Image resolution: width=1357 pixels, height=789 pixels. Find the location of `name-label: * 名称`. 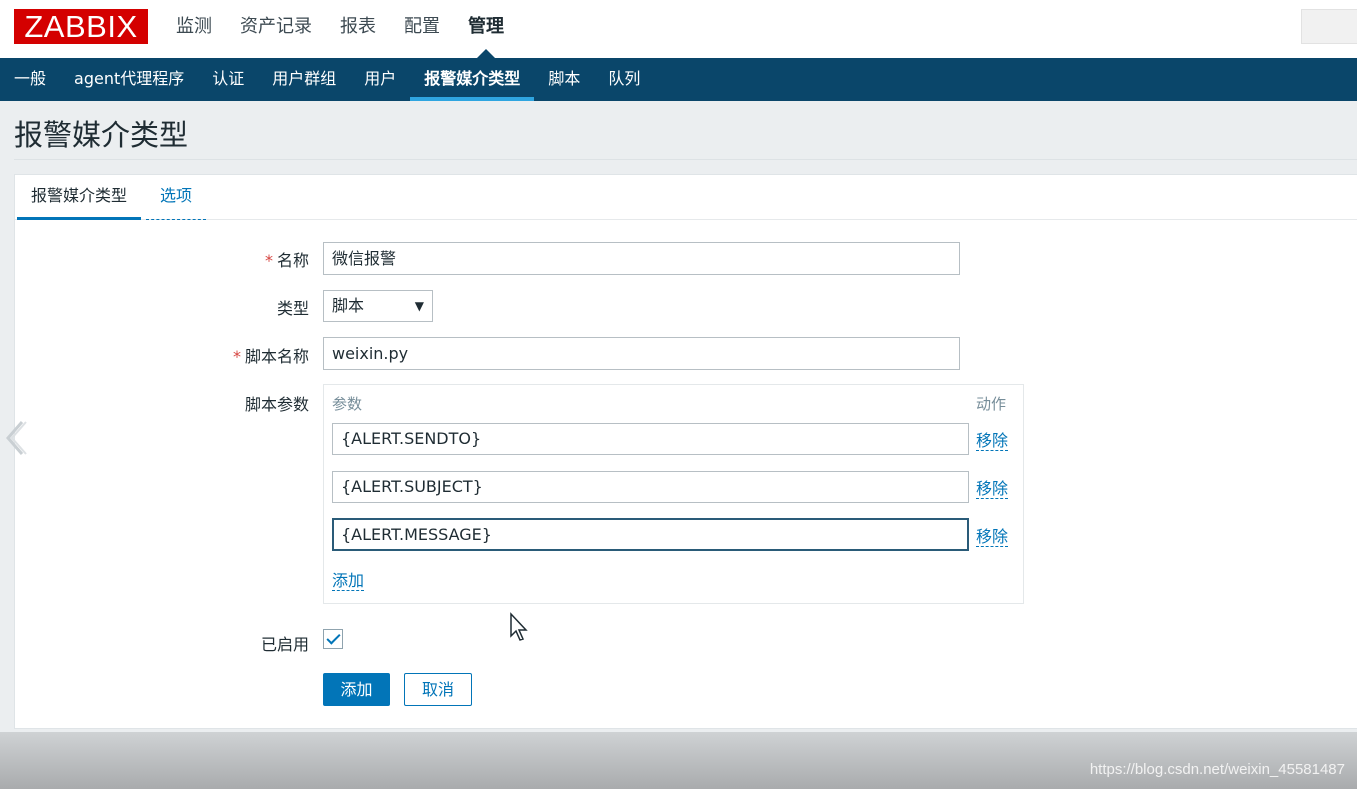

name-label: * 名称 is located at coordinates (159, 259).